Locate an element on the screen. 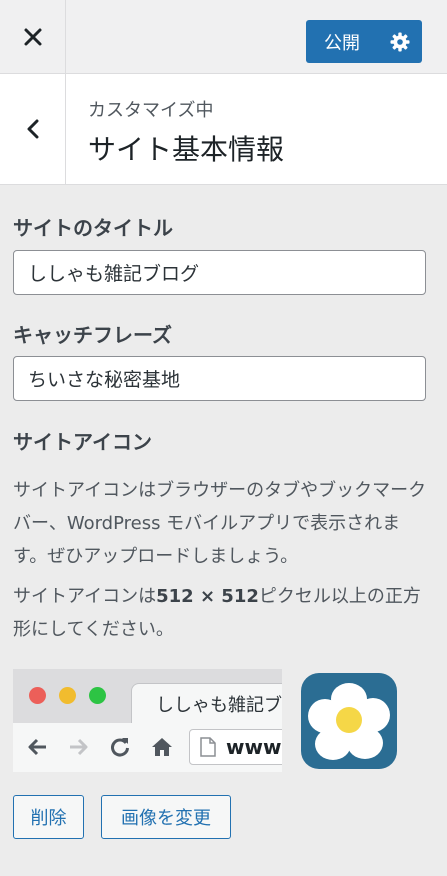 This screenshot has height=876, width=447. publish-settings-button is located at coordinates (400, 42).